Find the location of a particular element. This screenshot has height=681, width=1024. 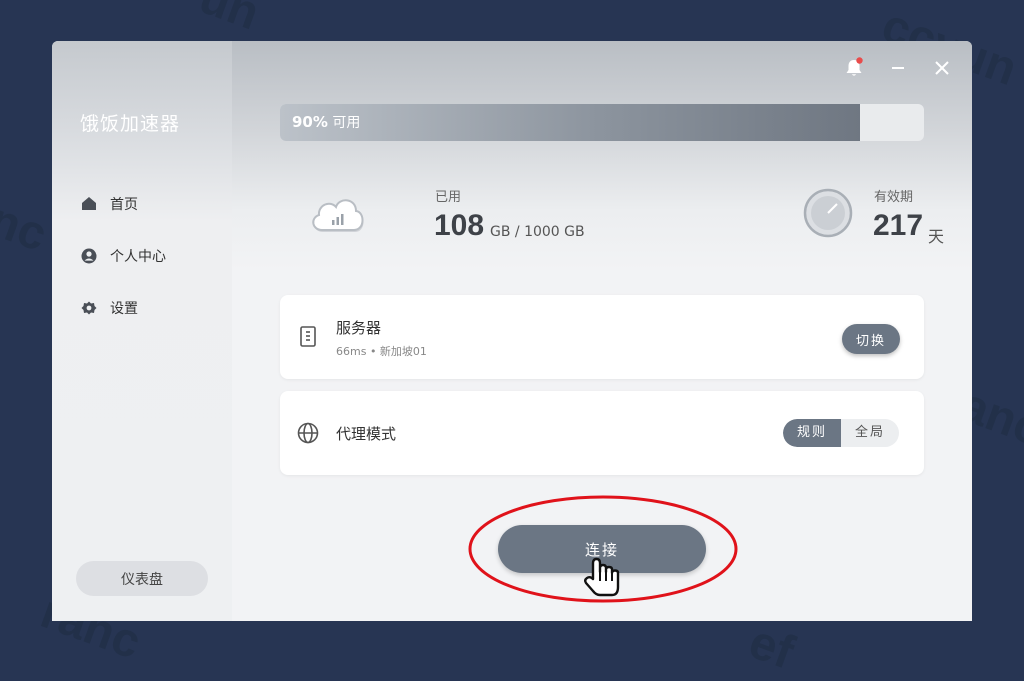

usage-progress-fill is located at coordinates (570, 122).